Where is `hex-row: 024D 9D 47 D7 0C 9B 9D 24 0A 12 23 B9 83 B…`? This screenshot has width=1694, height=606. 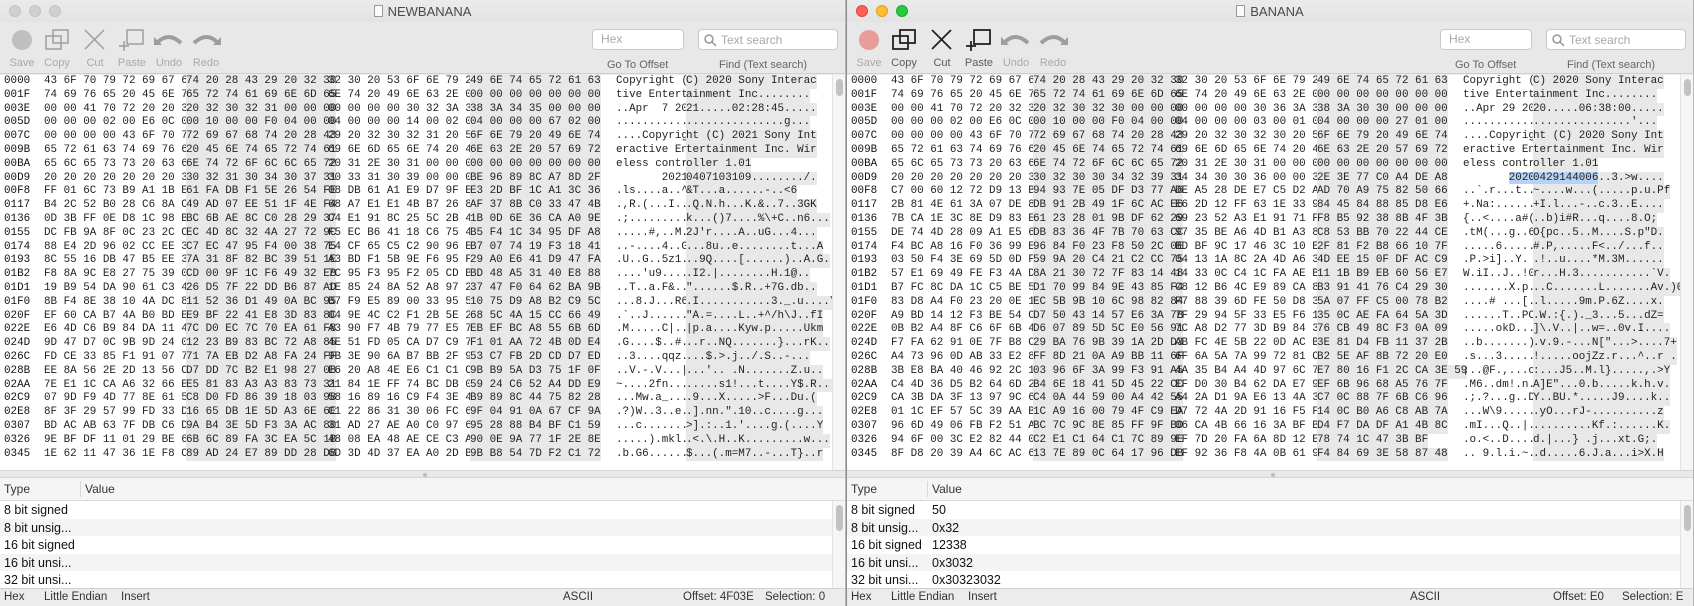
hex-row: 024D 9D 47 D7 0C 9B 9D 24 0A 12 23 B9 83 B… is located at coordinates (422, 344).